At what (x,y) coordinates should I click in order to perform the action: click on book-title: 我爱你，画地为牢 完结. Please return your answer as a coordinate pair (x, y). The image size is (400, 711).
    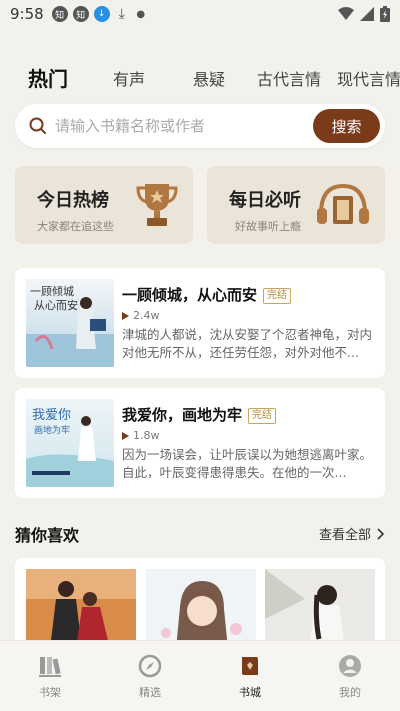
    Looking at the image, I should click on (199, 414).